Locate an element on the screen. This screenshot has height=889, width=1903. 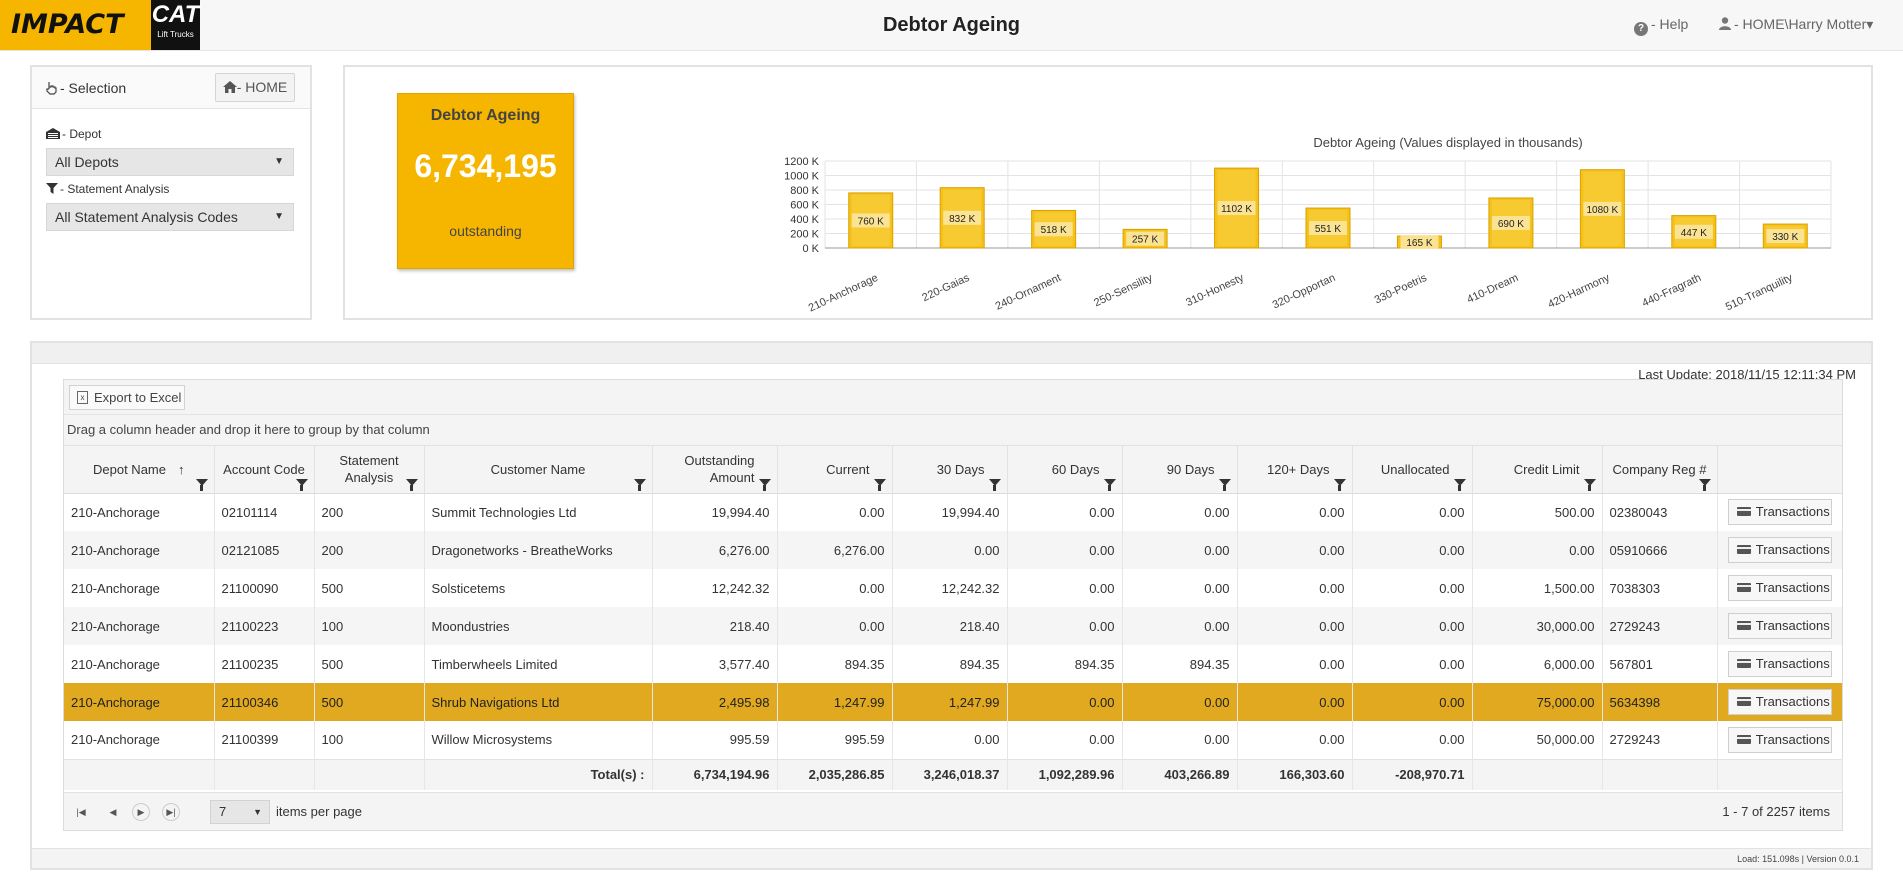
column-header: Statement Analysis is located at coordinates (369, 470).